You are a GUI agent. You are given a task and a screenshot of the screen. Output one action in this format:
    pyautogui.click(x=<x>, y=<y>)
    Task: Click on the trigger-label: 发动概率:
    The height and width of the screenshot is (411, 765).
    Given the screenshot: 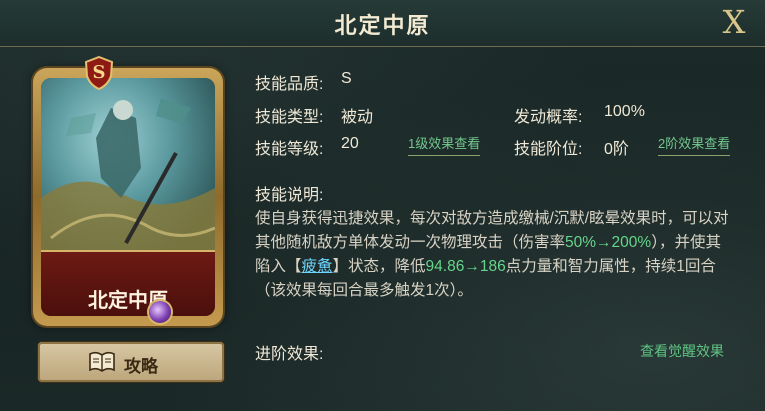 What is the action you would take?
    pyautogui.click(x=548, y=117)
    